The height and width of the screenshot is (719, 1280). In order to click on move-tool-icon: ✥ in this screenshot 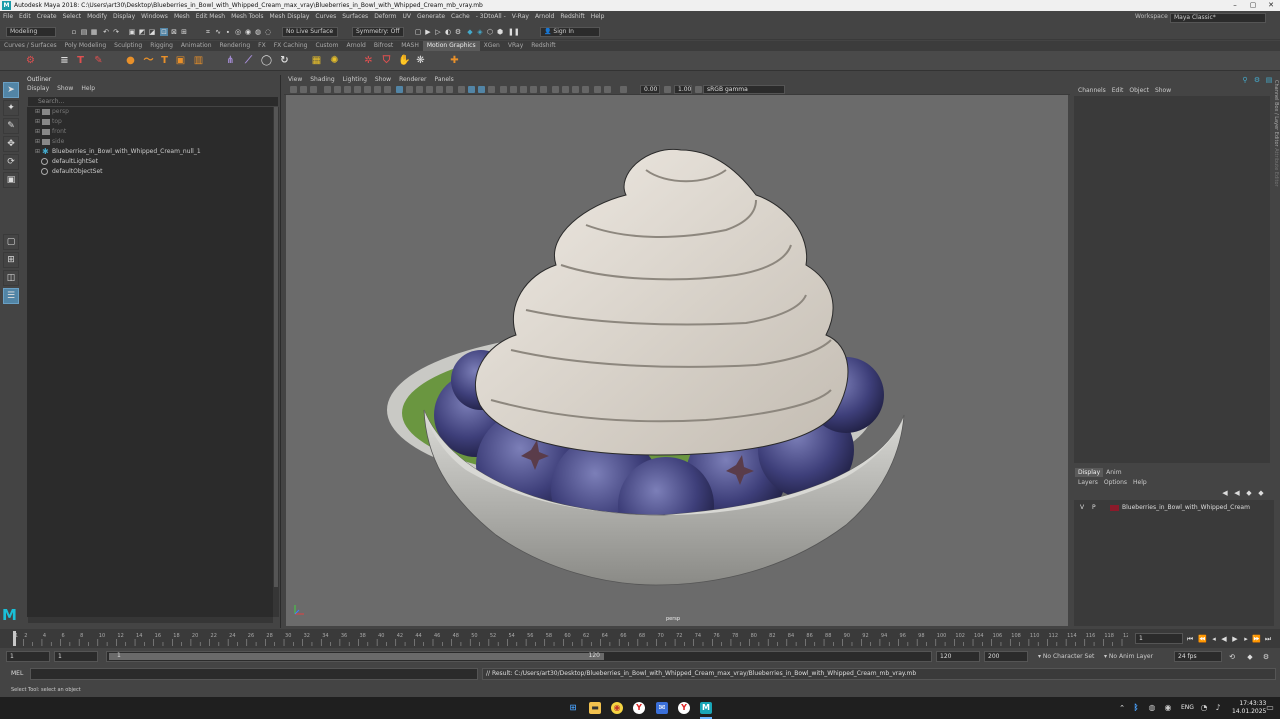, I will do `click(11, 144)`.